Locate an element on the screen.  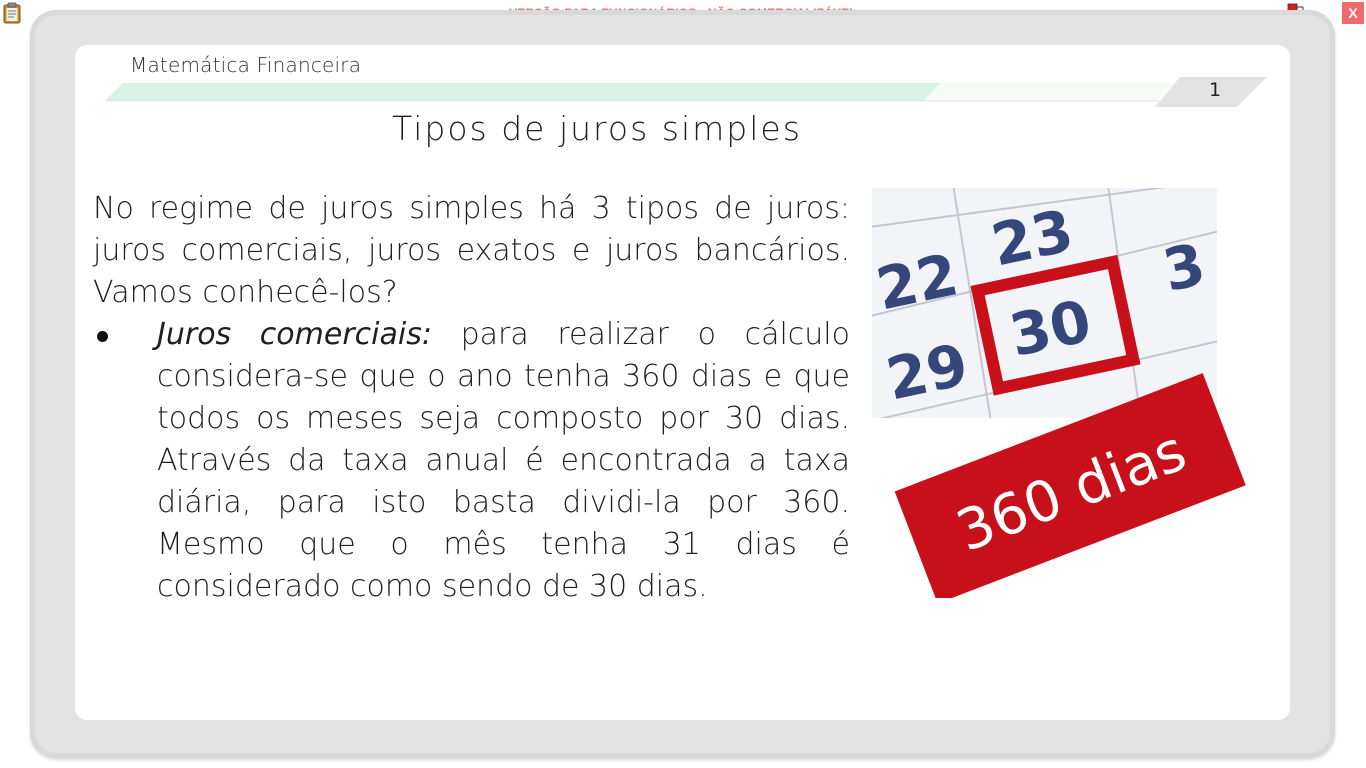
page-number: 1 is located at coordinates (1215, 90).